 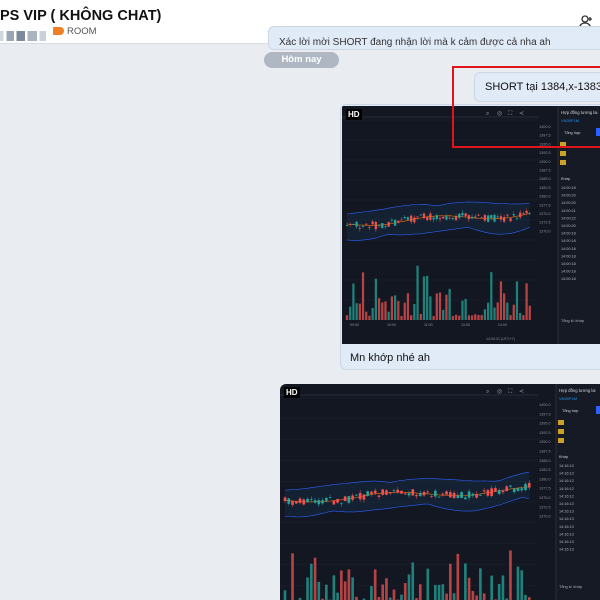 I want to click on member-info, so click(x=23, y=34).